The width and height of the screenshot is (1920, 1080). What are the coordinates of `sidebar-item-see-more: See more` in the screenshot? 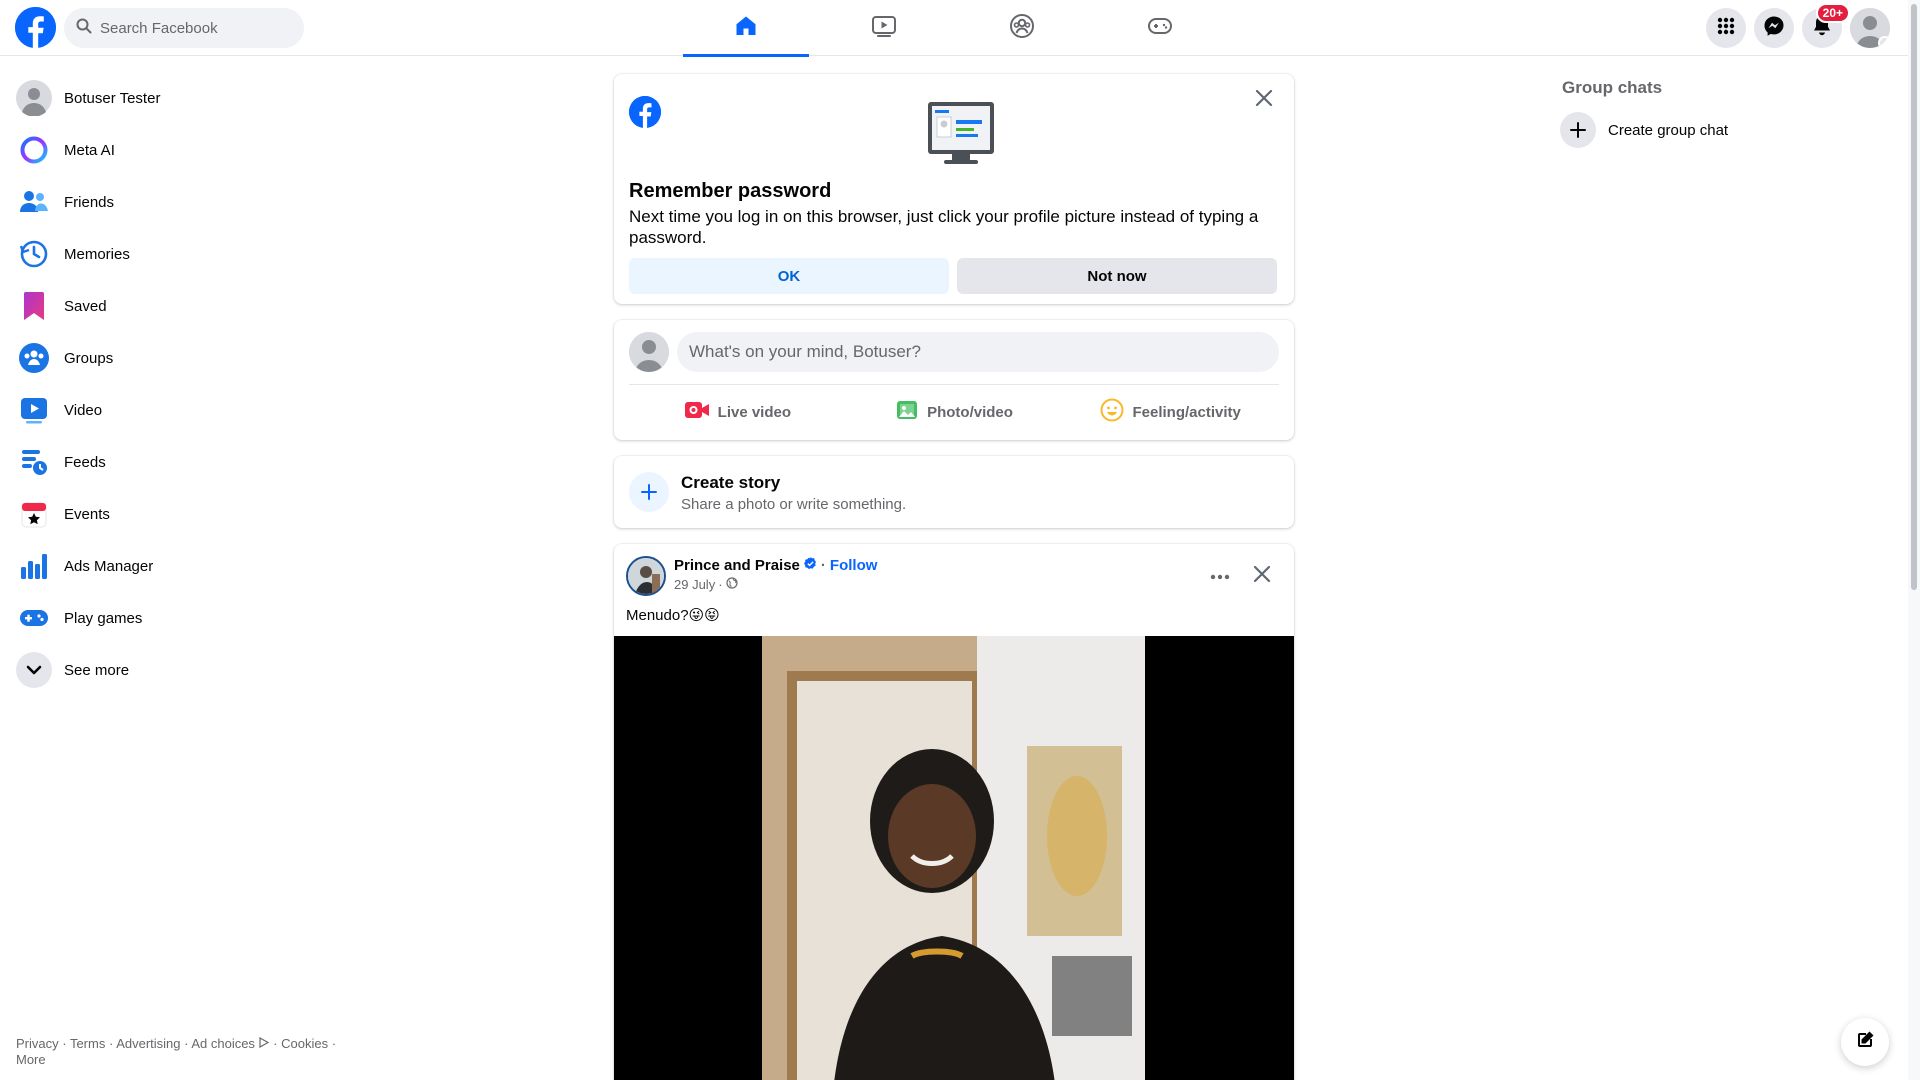 It's located at (178, 670).